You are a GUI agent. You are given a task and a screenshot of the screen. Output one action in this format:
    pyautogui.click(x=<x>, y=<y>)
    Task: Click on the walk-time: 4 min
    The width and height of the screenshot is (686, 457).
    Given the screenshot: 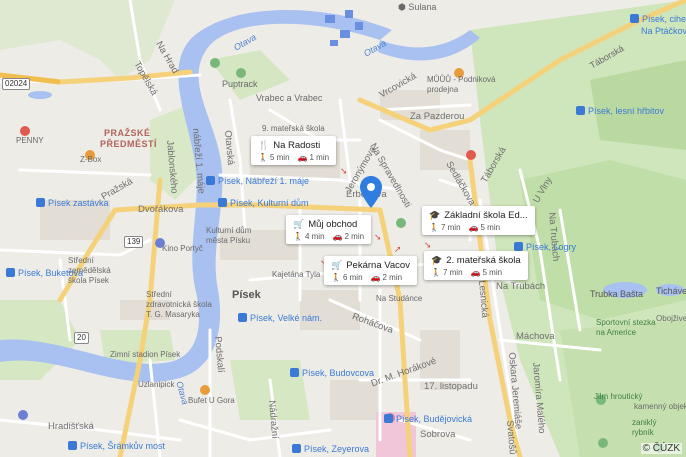 What is the action you would take?
    pyautogui.click(x=314, y=236)
    